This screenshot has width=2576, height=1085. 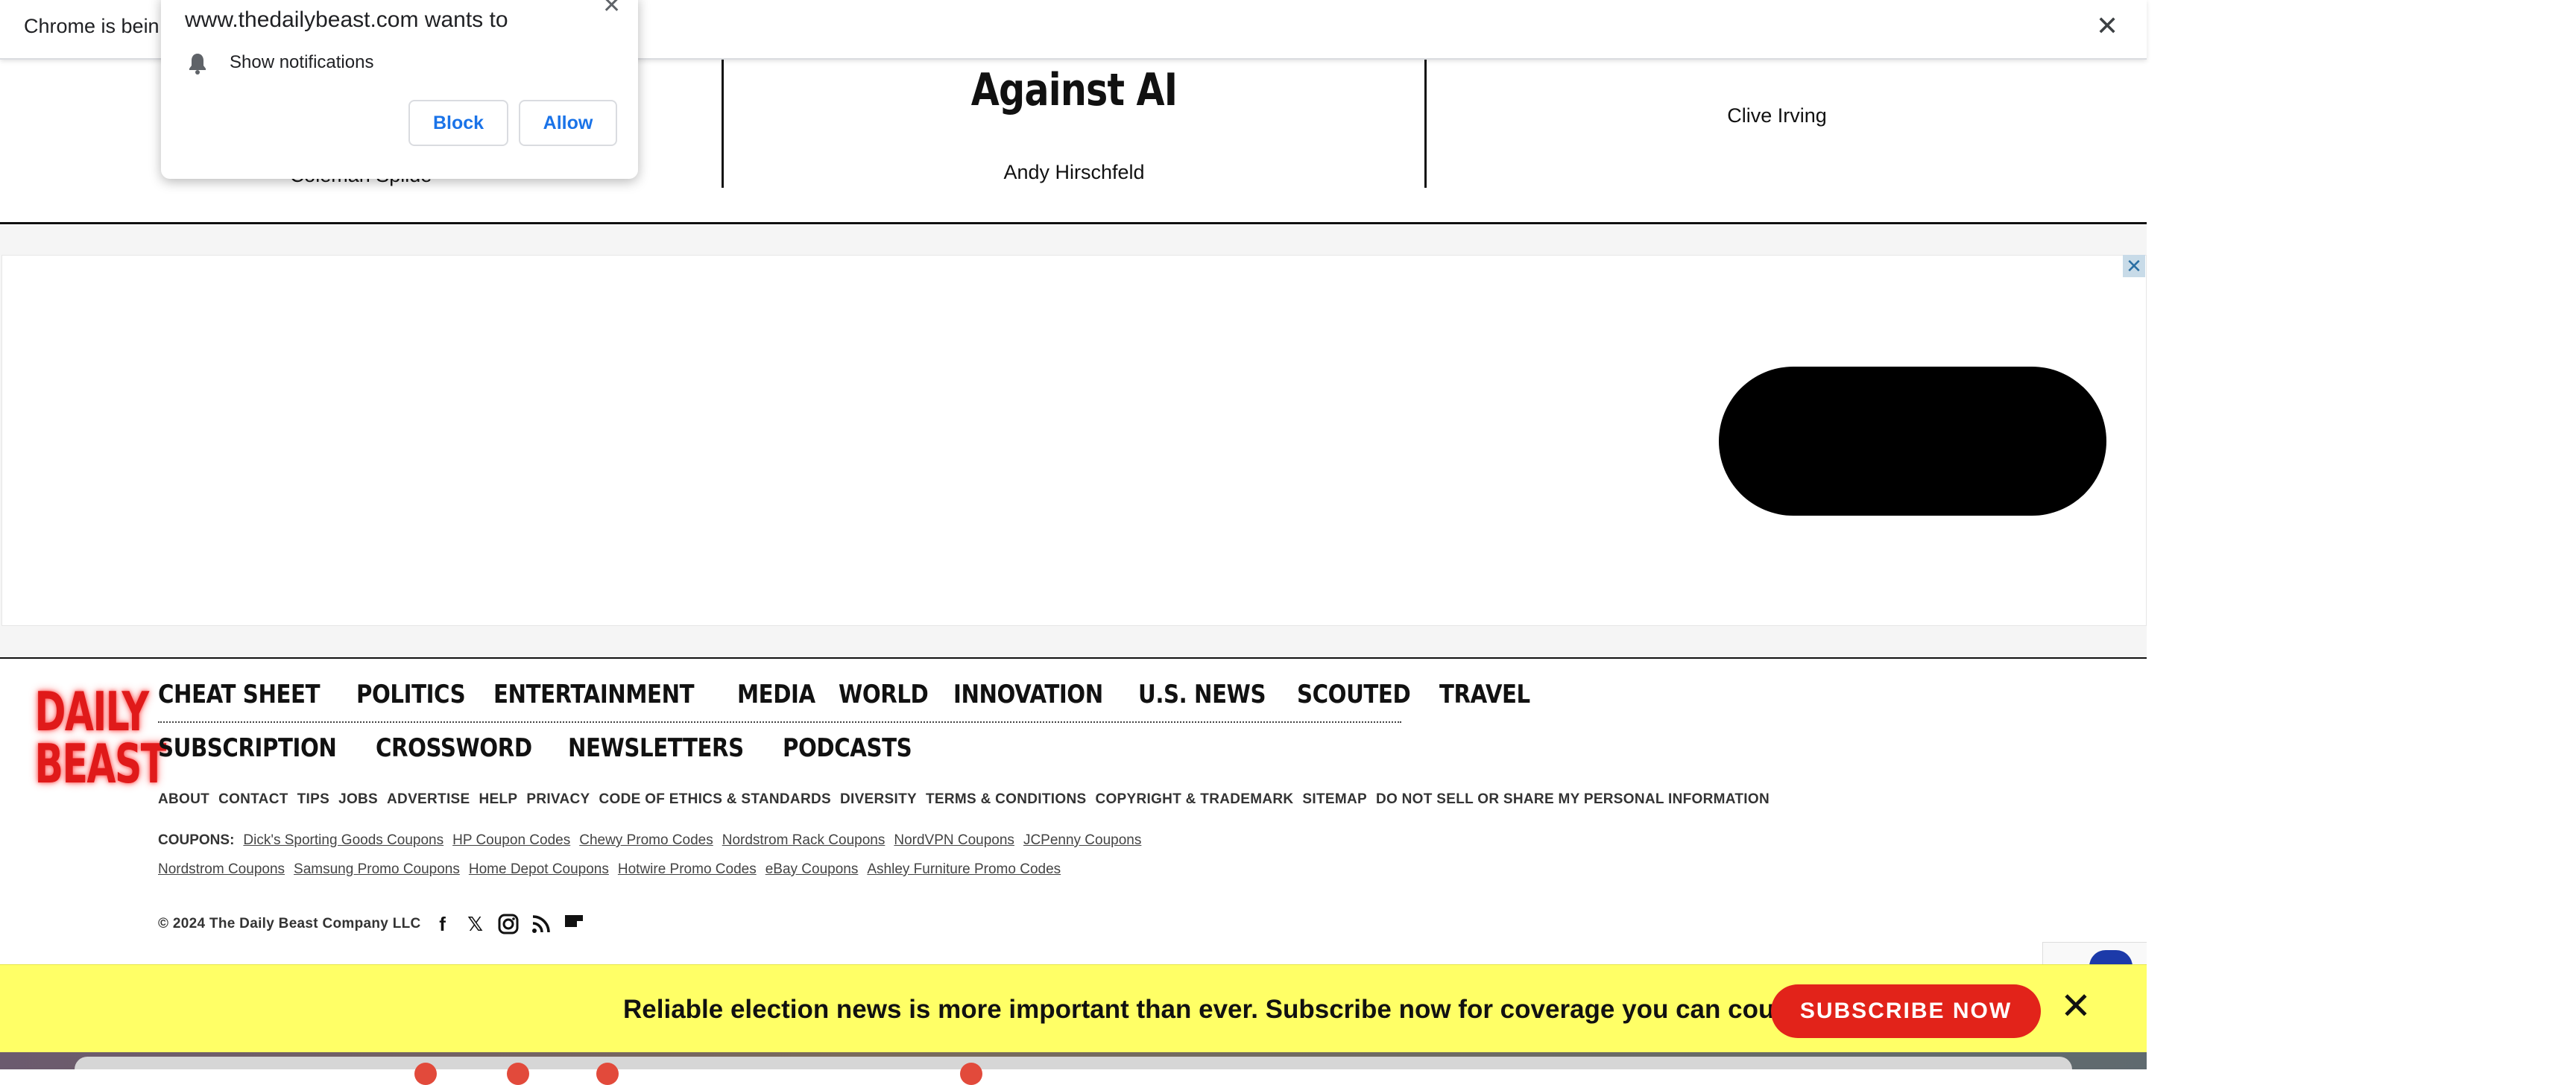 I want to click on footer-link-sitemap: SITEMAP, so click(x=1334, y=800).